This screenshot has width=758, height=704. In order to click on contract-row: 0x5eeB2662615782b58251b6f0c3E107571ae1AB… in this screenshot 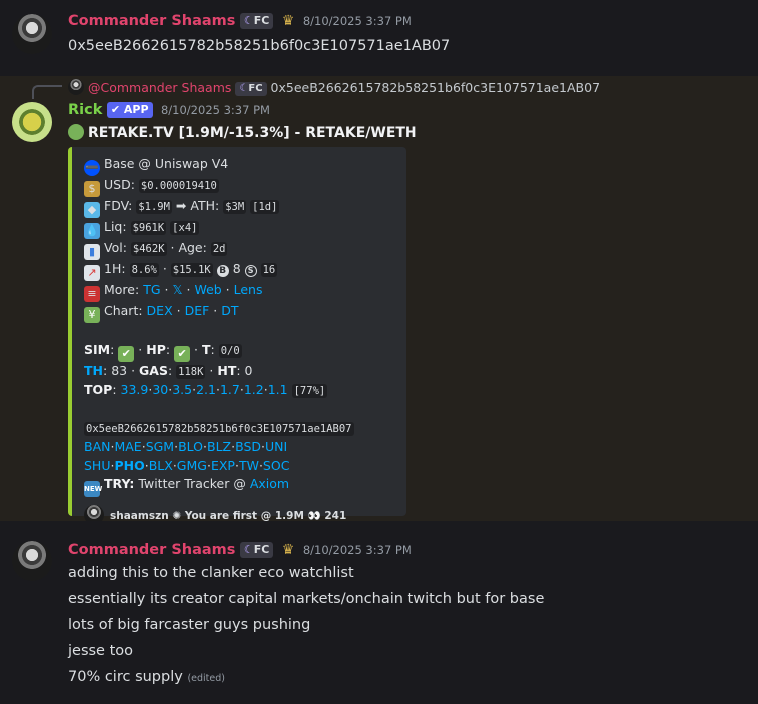, I will do `click(239, 428)`.